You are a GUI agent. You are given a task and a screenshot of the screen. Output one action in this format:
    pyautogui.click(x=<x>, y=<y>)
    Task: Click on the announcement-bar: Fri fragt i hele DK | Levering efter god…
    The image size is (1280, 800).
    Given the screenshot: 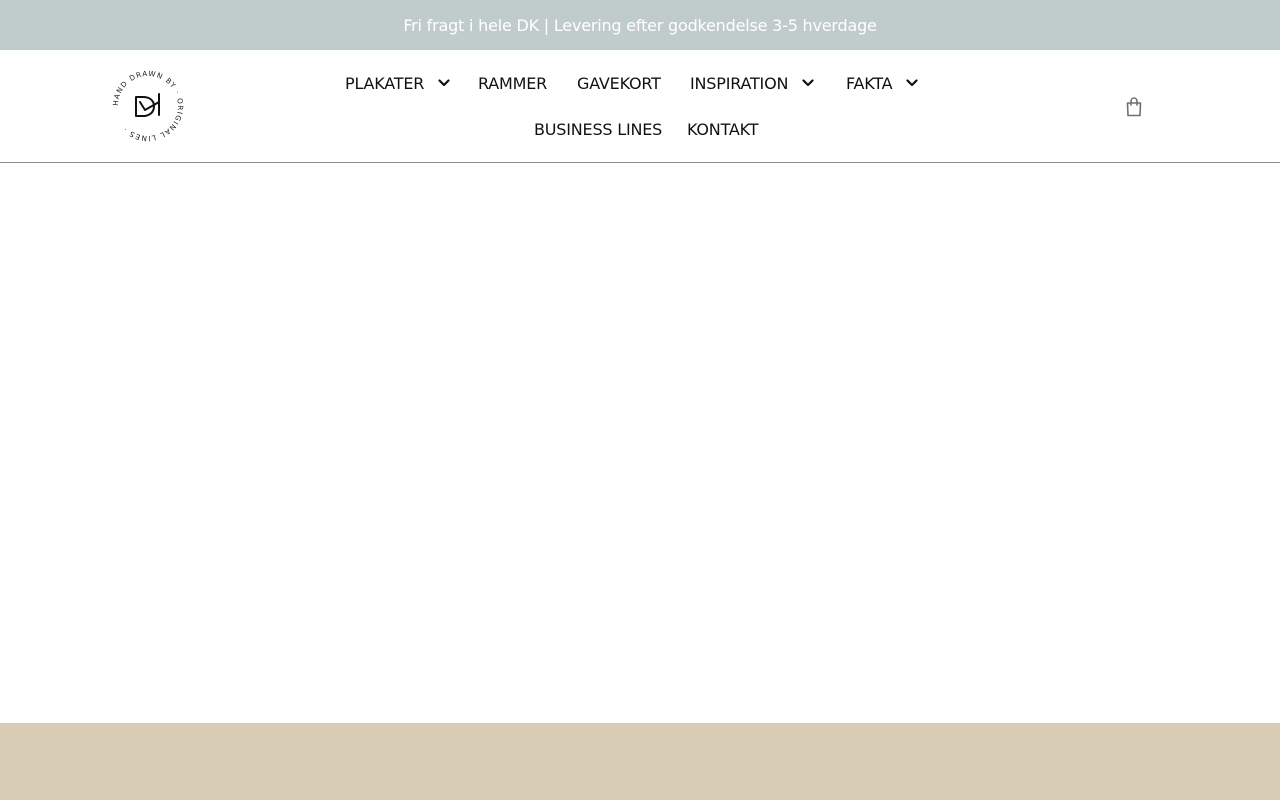 What is the action you would take?
    pyautogui.click(x=640, y=25)
    